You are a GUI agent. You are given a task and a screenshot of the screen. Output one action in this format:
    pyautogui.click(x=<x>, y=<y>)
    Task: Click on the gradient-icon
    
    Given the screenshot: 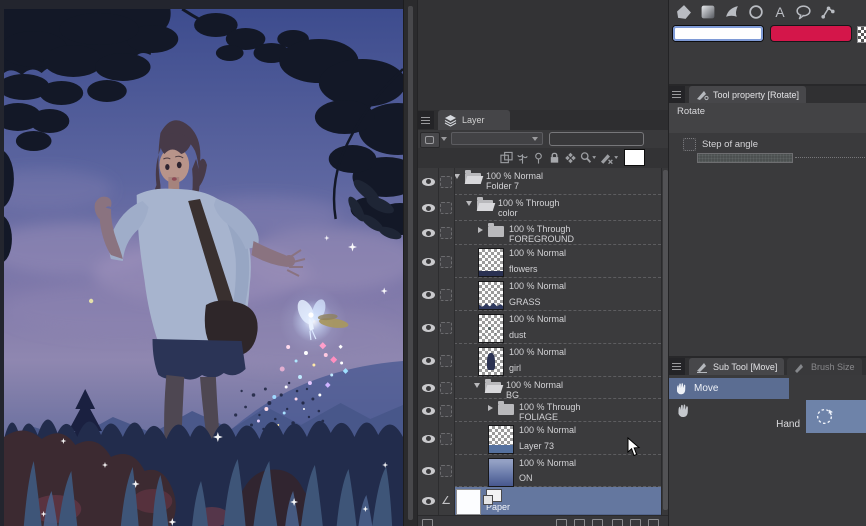 What is the action you would take?
    pyautogui.click(x=707, y=11)
    